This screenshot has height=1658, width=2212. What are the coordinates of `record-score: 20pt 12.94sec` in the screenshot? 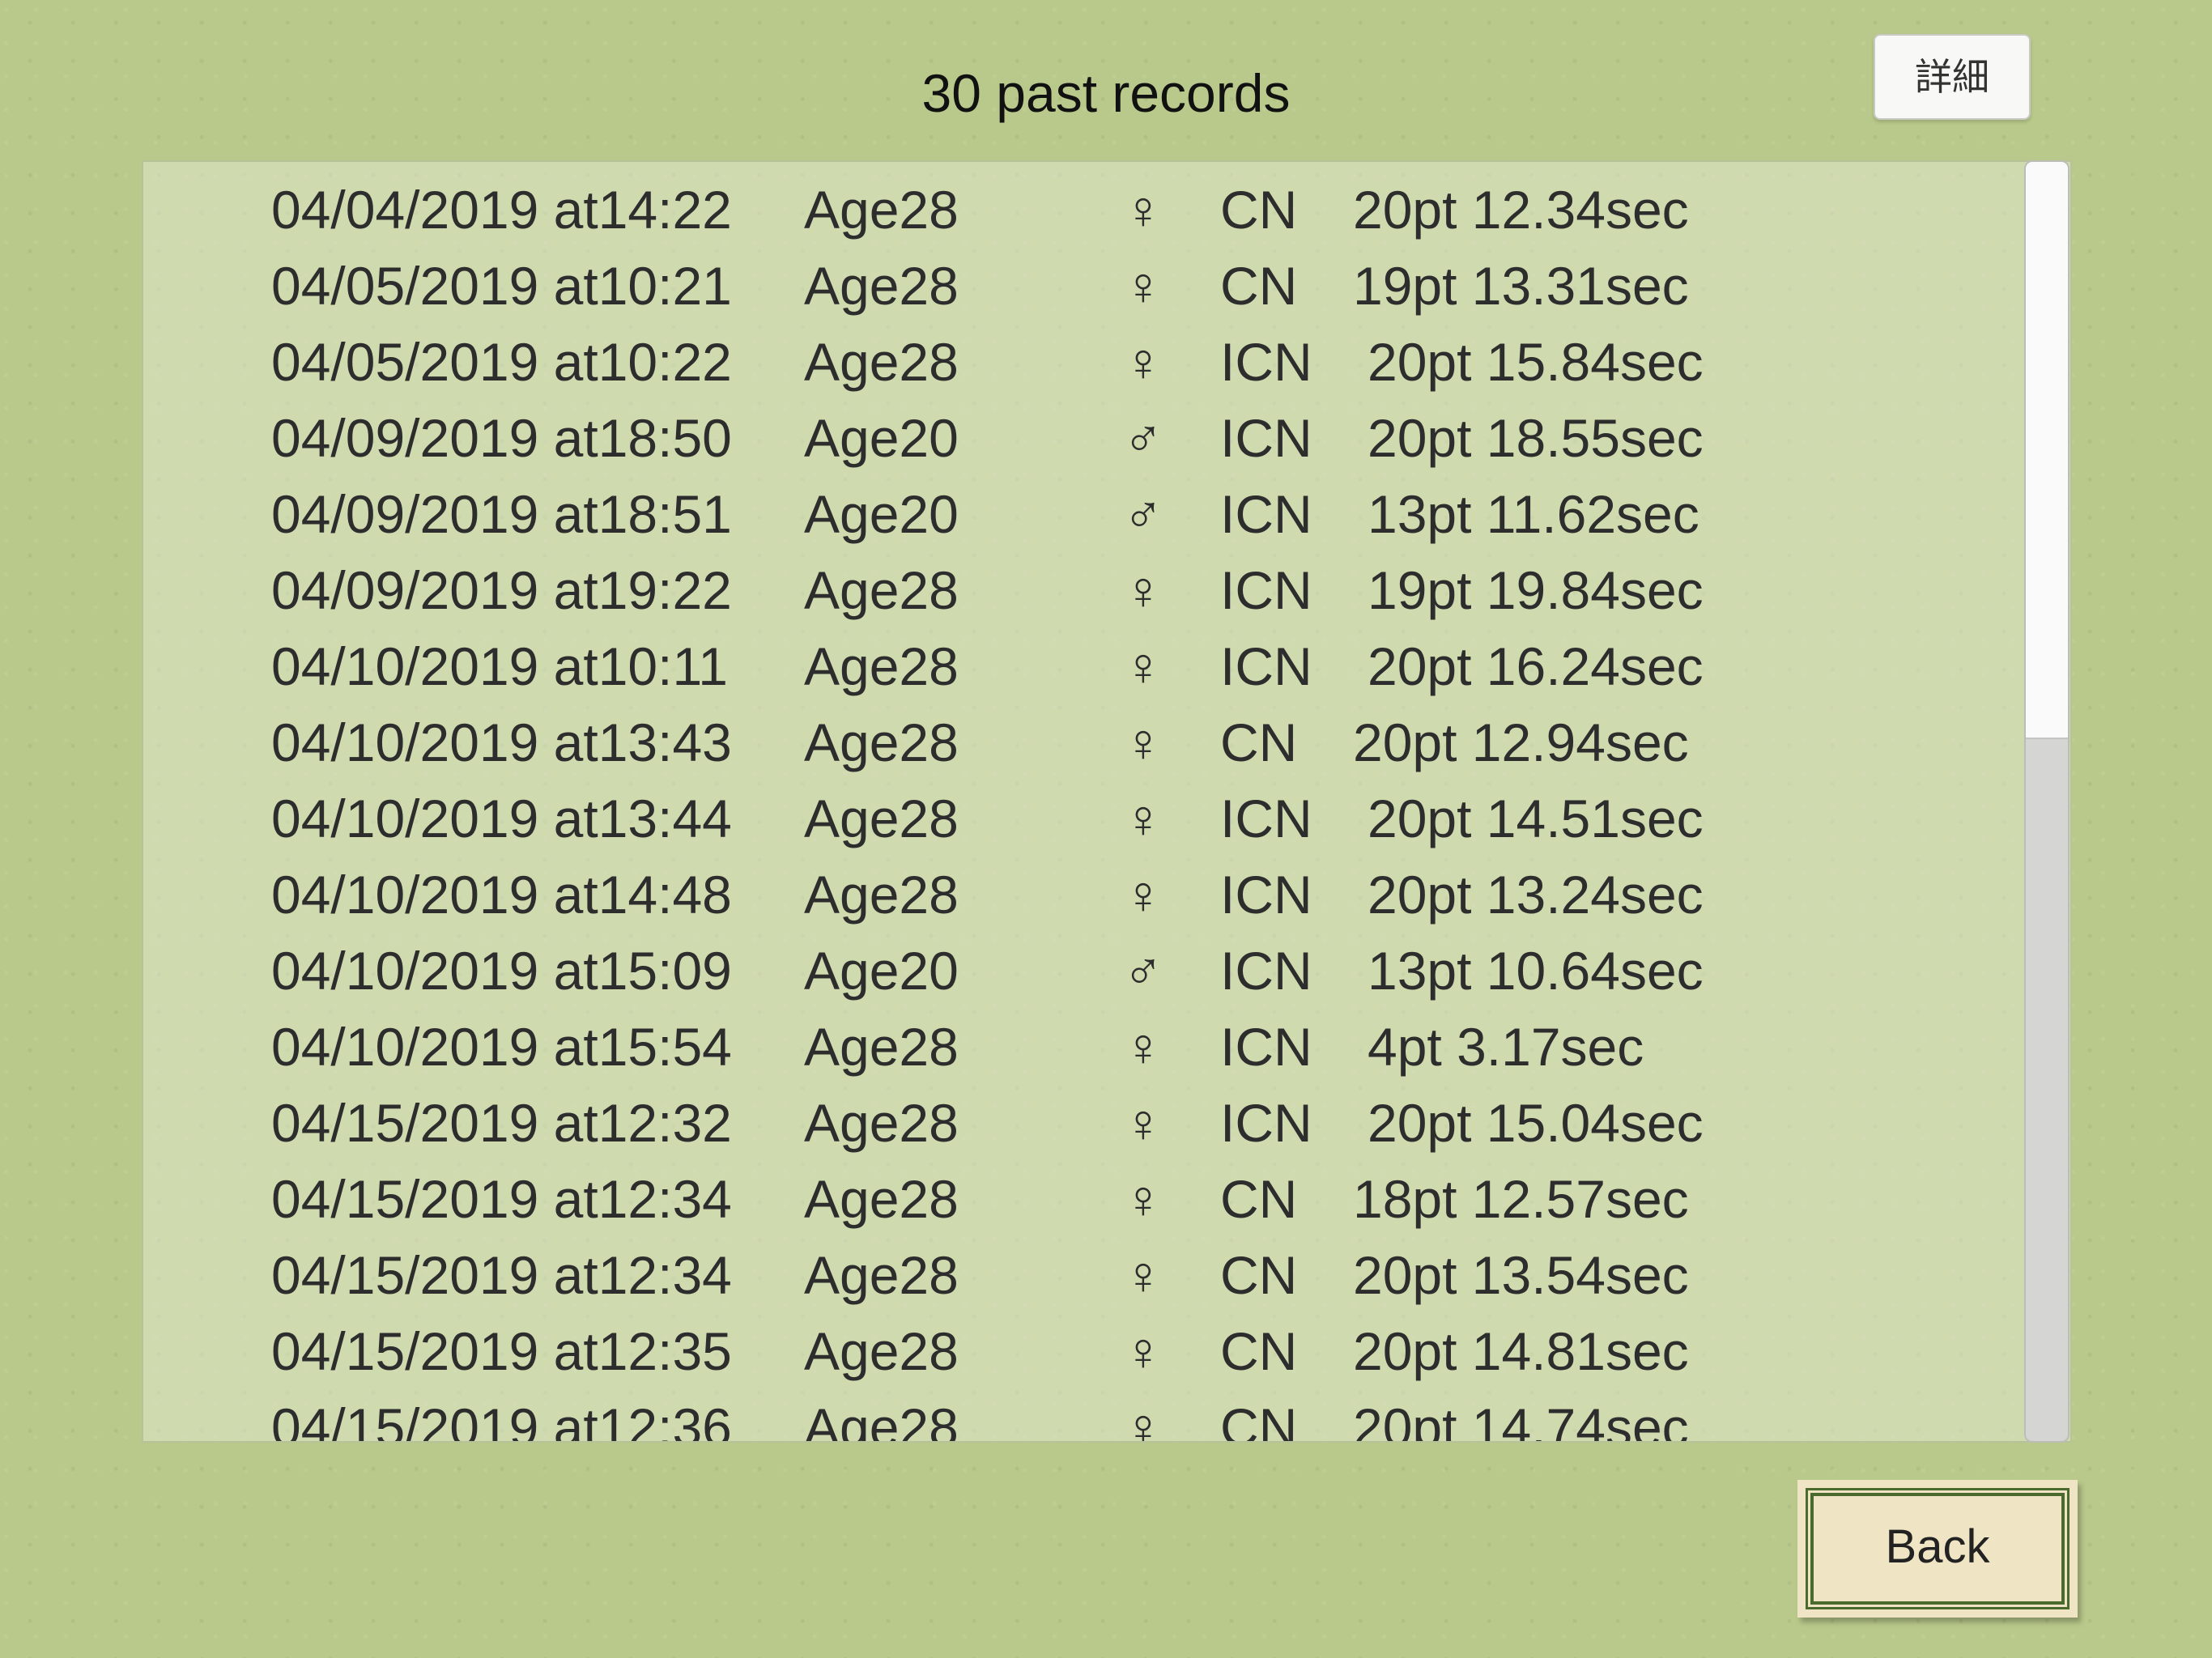 It's located at (1521, 742).